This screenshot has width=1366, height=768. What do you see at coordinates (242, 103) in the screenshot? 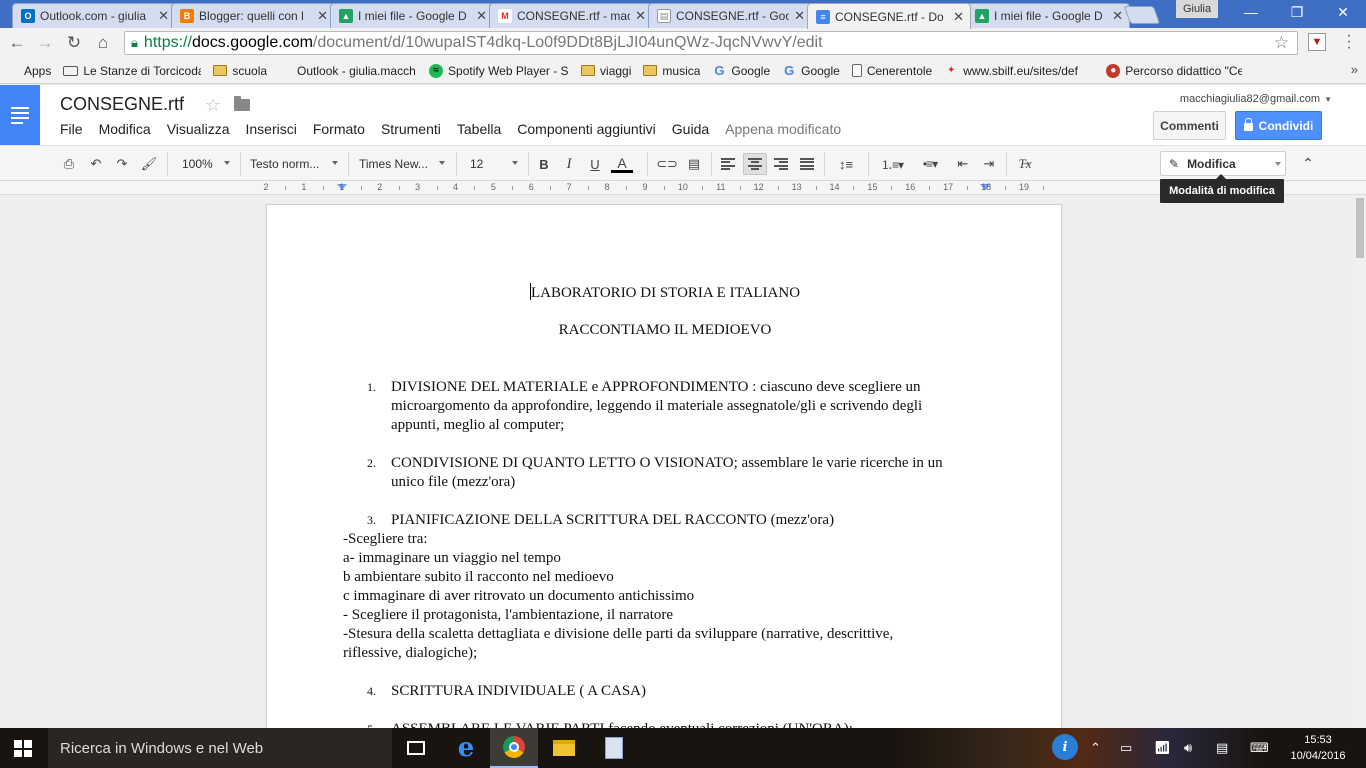
I see `folder-icon` at bounding box center [242, 103].